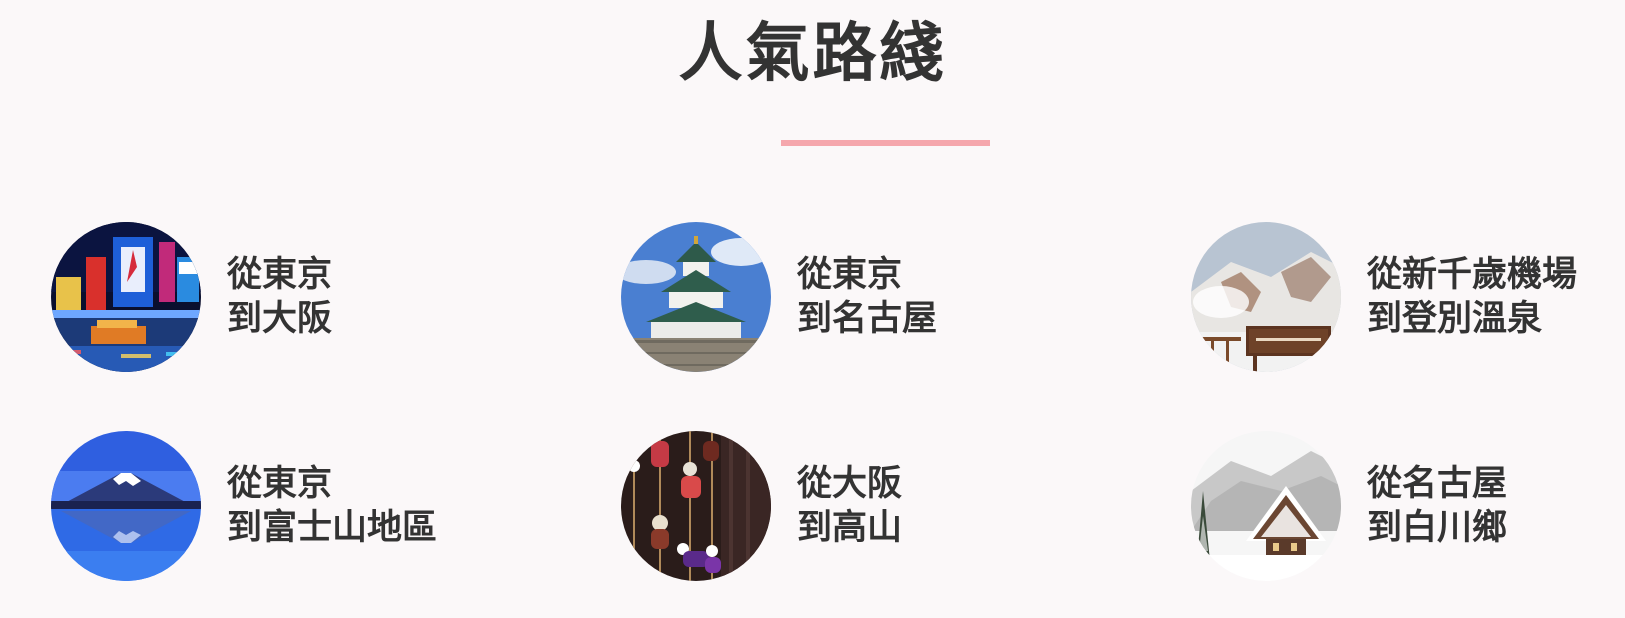  Describe the element at coordinates (696, 506) in the screenshot. I see `takayama-sarubobo-photo` at that location.